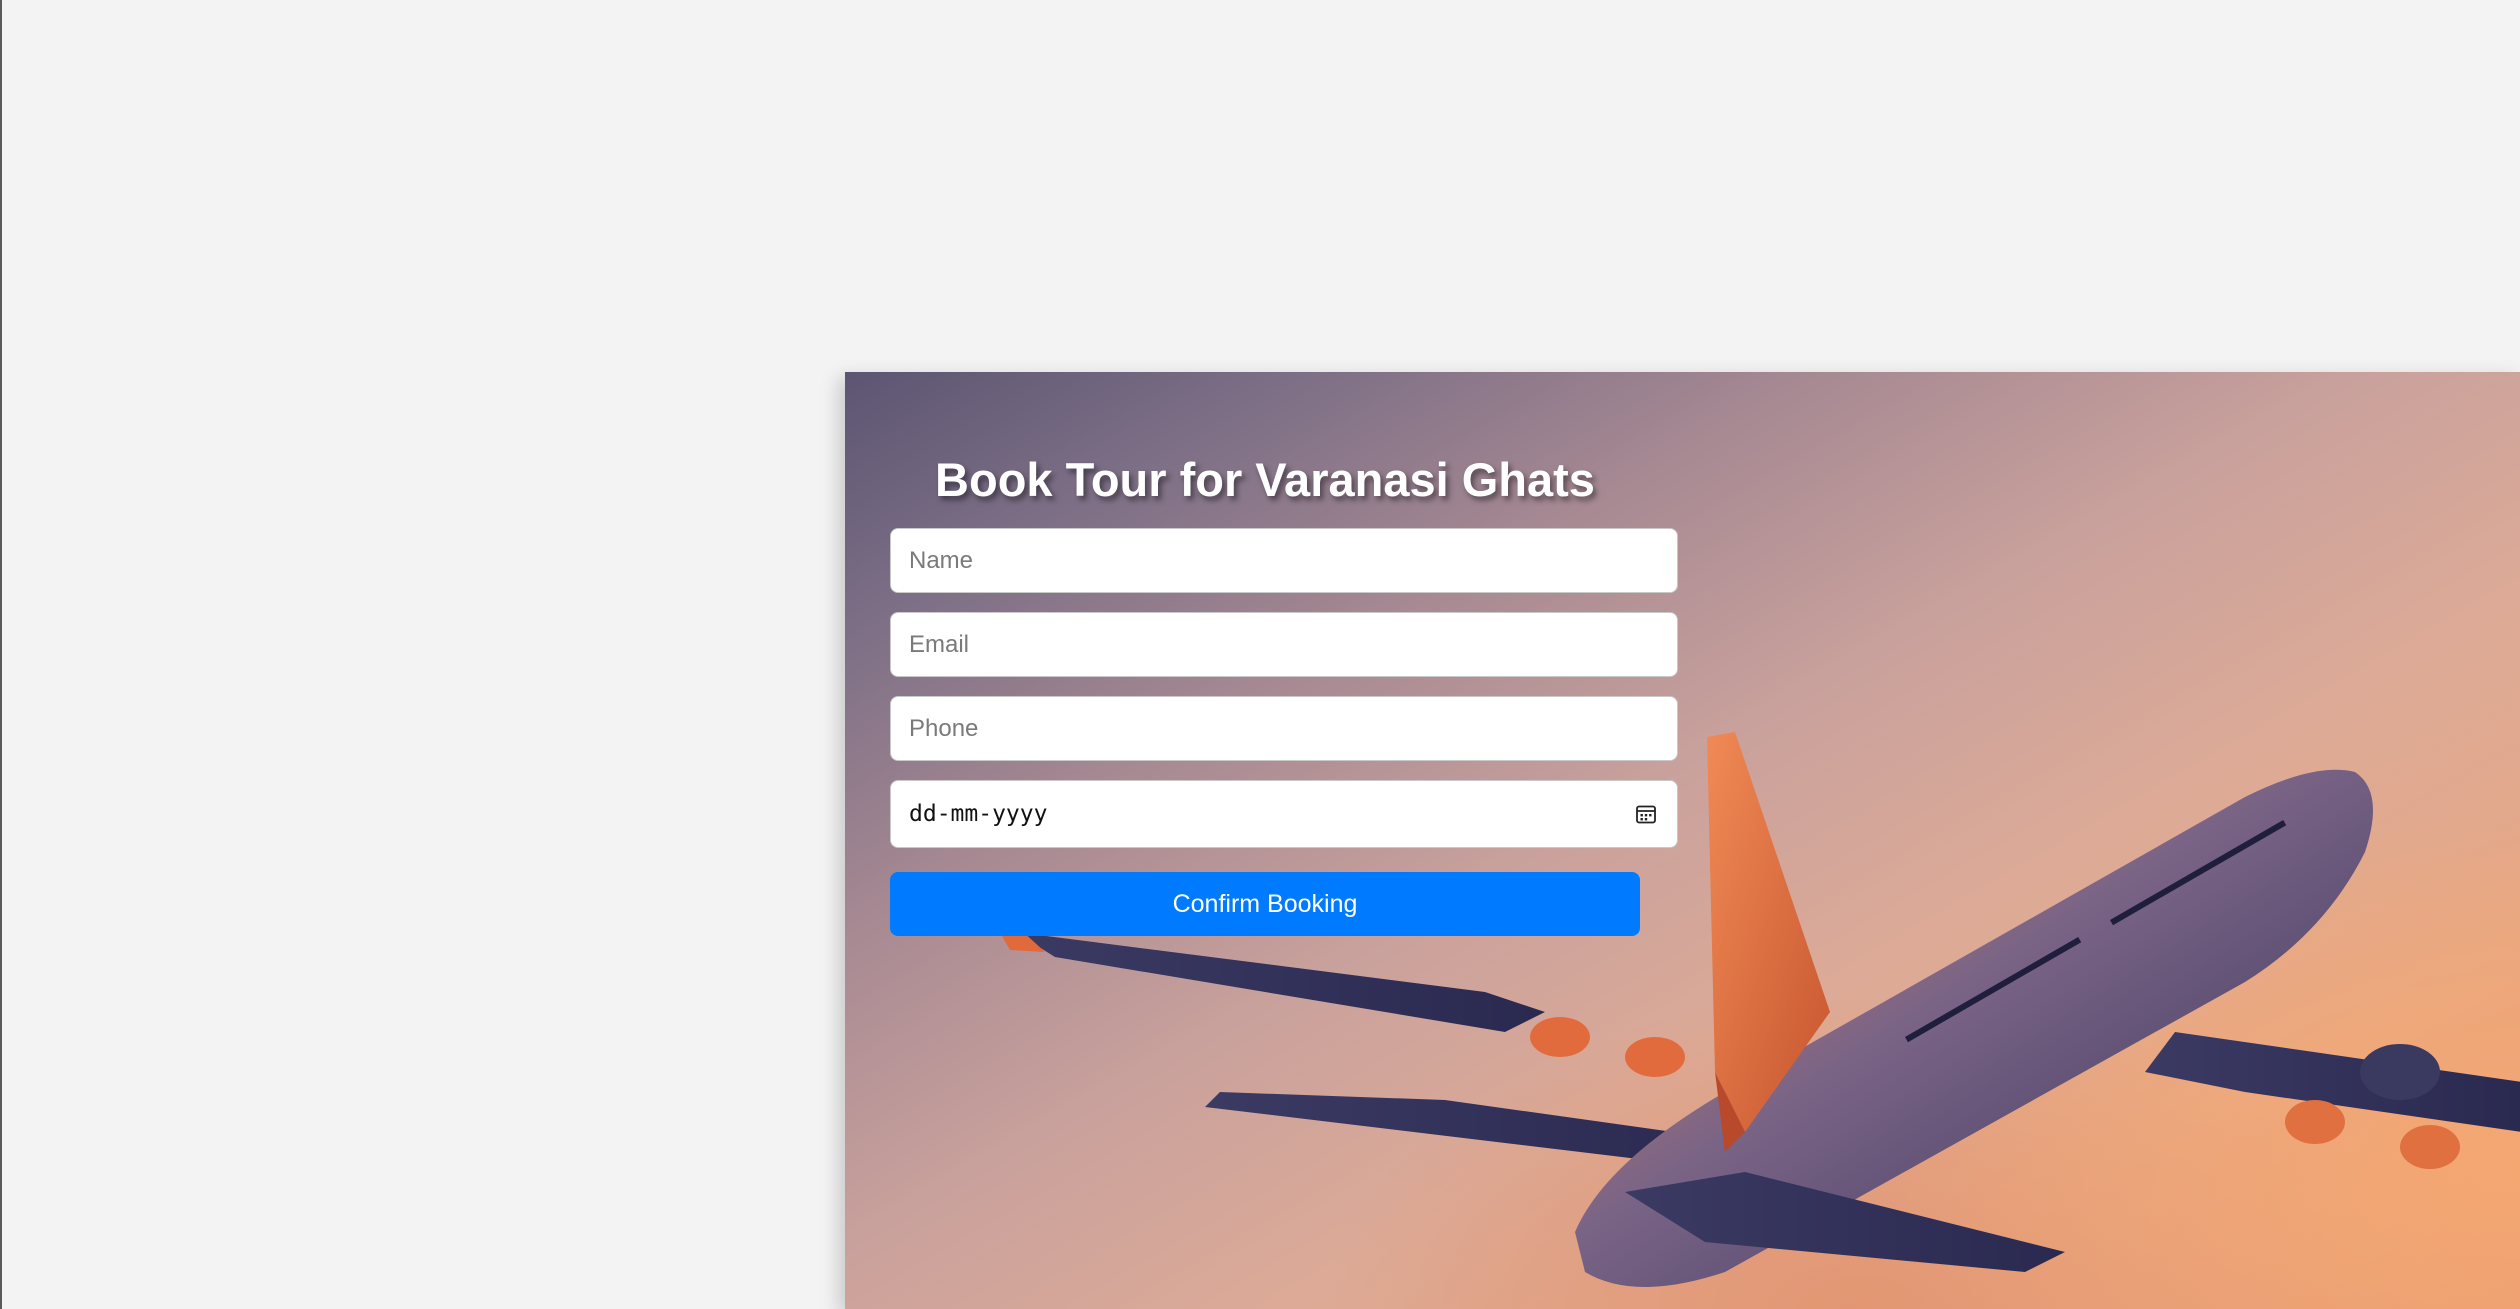 This screenshot has width=2520, height=1309. What do you see at coordinates (1265, 904) in the screenshot?
I see `confirm-booking-button: Confirm Booking` at bounding box center [1265, 904].